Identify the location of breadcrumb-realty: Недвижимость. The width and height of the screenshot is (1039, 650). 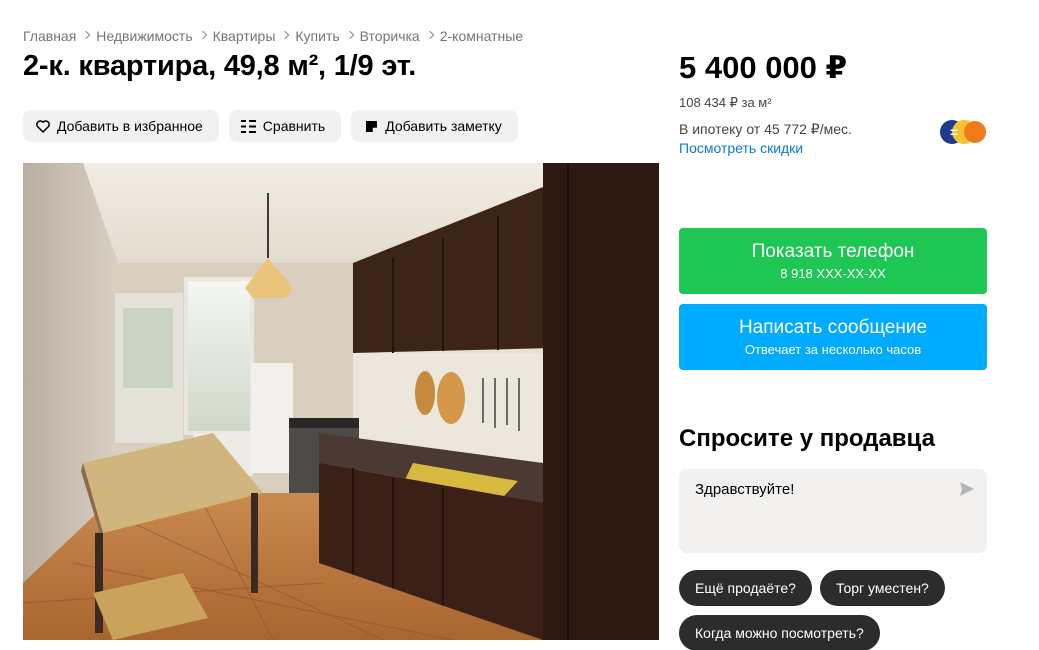
(144, 36).